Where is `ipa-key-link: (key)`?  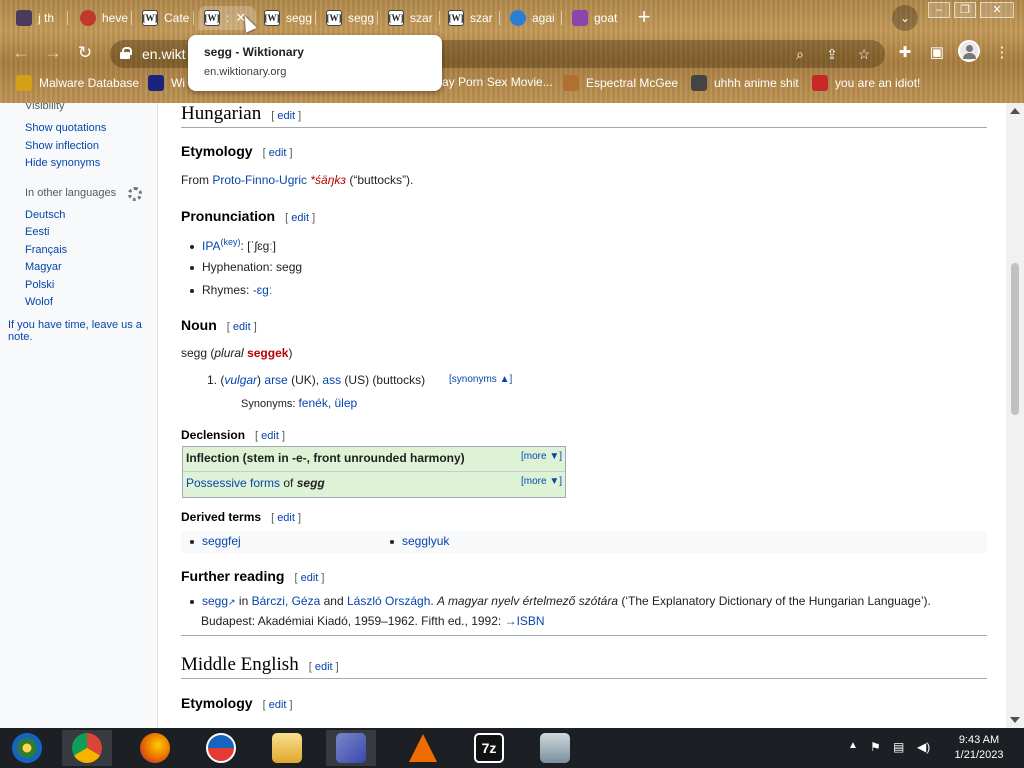
ipa-key-link: (key) is located at coordinates (230, 242).